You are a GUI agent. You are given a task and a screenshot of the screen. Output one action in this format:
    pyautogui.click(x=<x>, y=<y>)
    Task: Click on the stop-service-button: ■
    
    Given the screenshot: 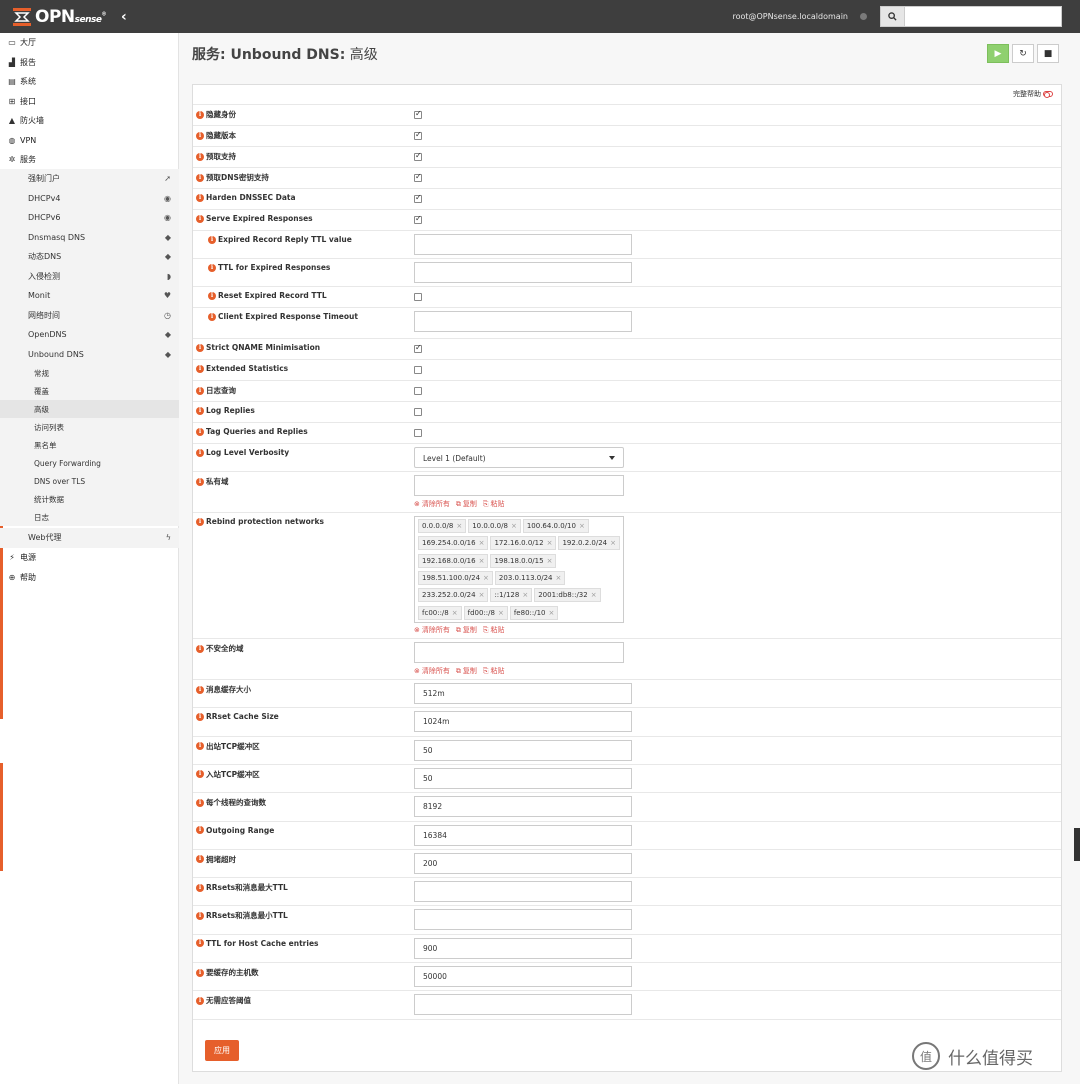 What is the action you would take?
    pyautogui.click(x=1048, y=53)
    